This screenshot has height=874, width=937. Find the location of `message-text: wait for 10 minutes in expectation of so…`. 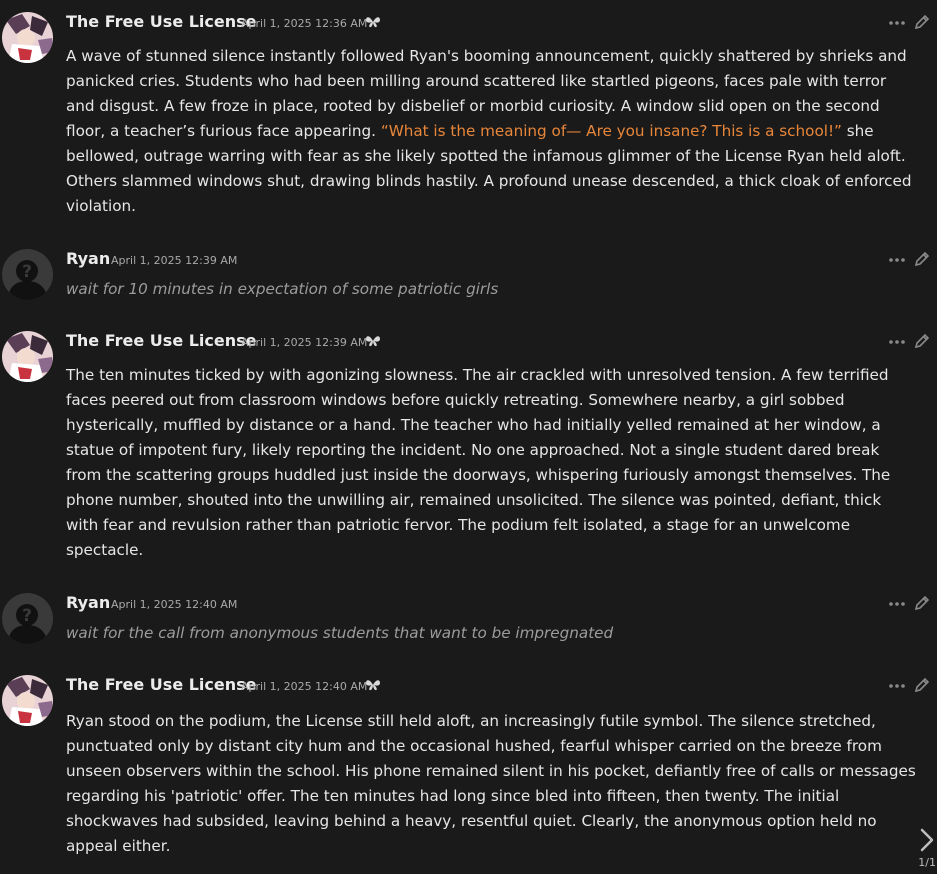

message-text: wait for 10 minutes in expectation of so… is located at coordinates (282, 289).